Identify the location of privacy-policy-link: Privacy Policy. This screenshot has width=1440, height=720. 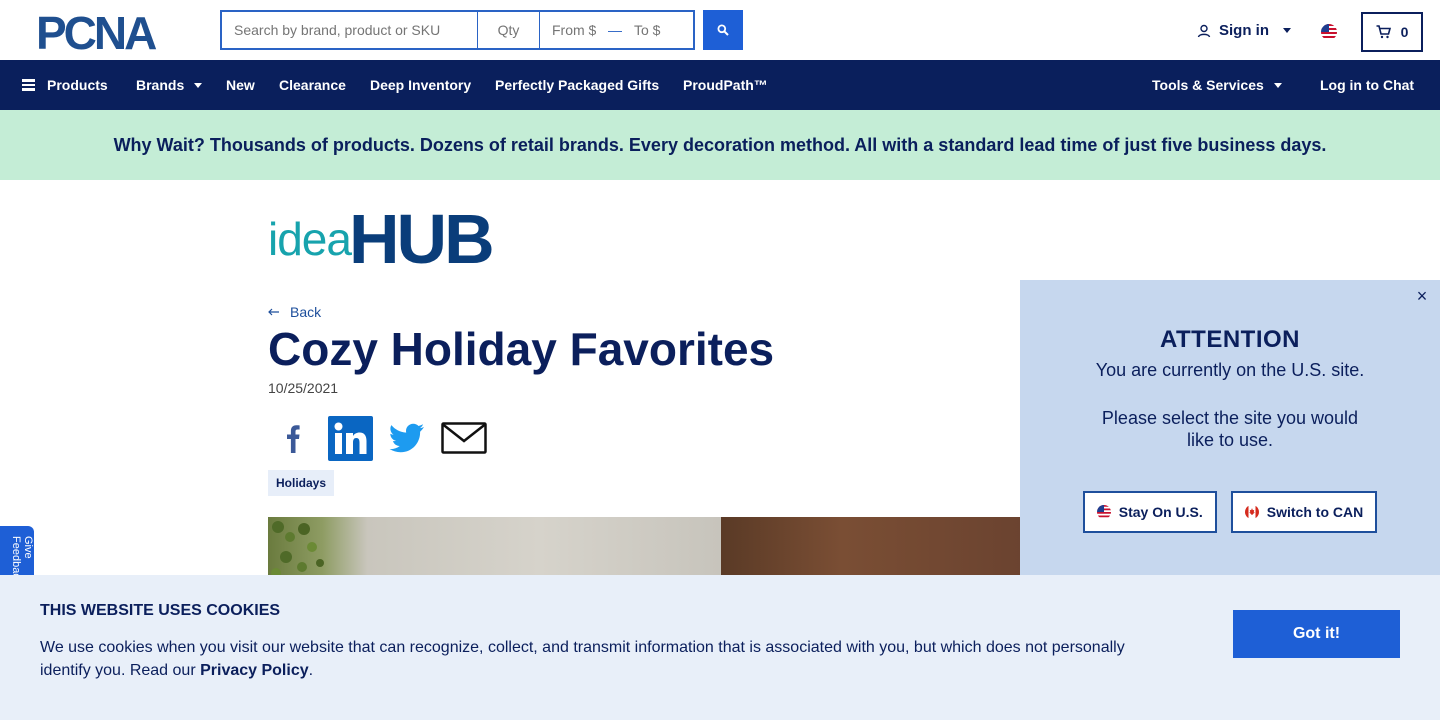
(254, 670).